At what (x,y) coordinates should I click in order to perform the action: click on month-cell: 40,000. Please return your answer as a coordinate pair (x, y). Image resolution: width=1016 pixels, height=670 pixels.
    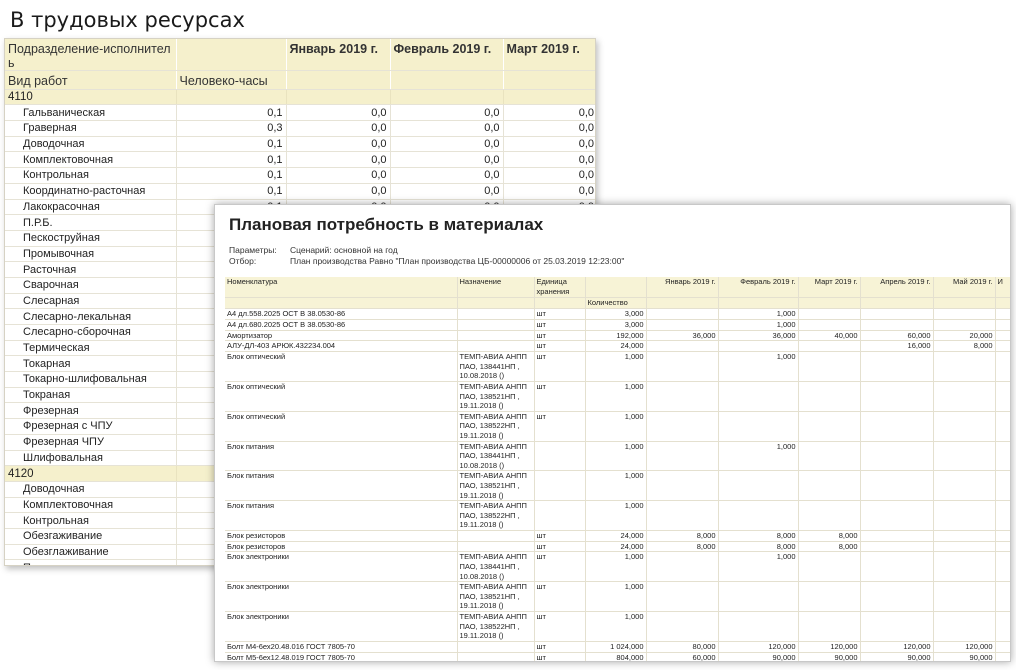
    Looking at the image, I should click on (829, 336).